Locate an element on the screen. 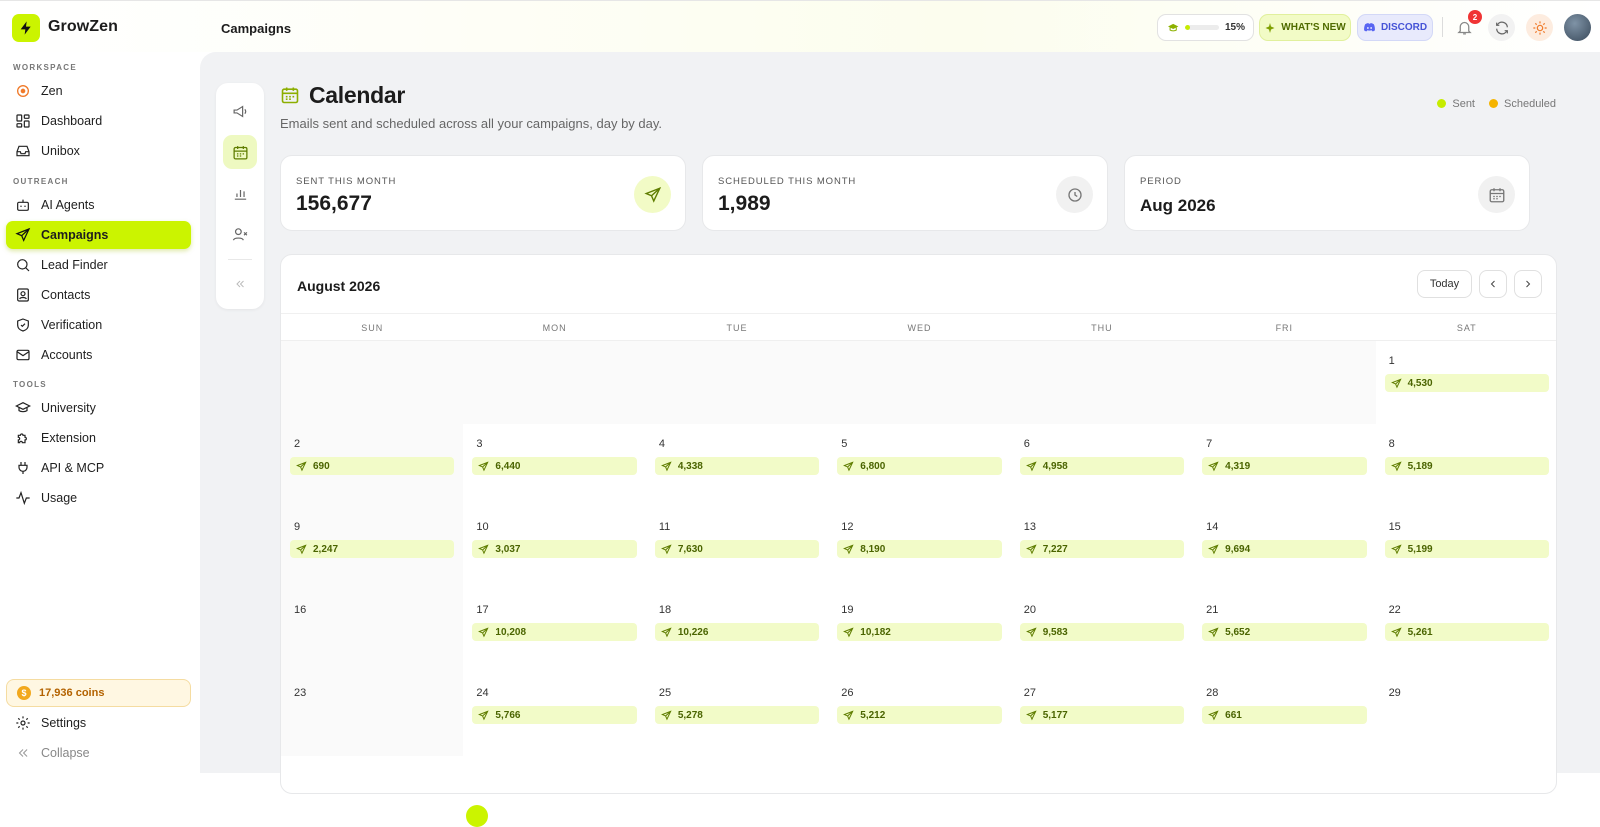  collapse-button: Collapse is located at coordinates (98, 753).